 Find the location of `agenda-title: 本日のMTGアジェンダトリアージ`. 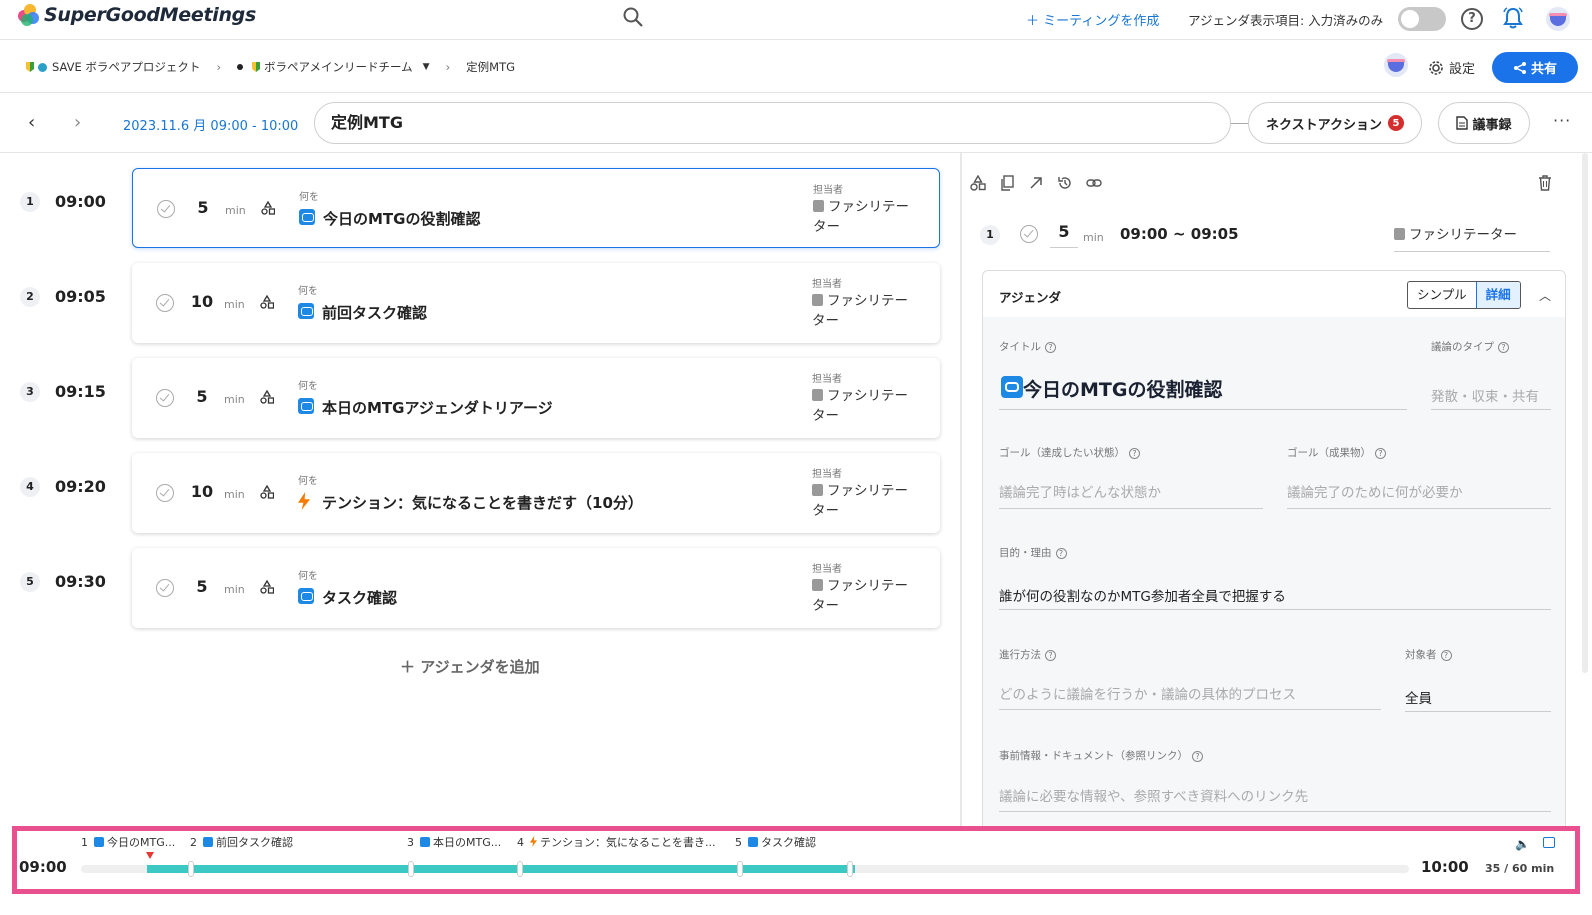

agenda-title: 本日のMTGアジェンダトリアージ is located at coordinates (437, 407).